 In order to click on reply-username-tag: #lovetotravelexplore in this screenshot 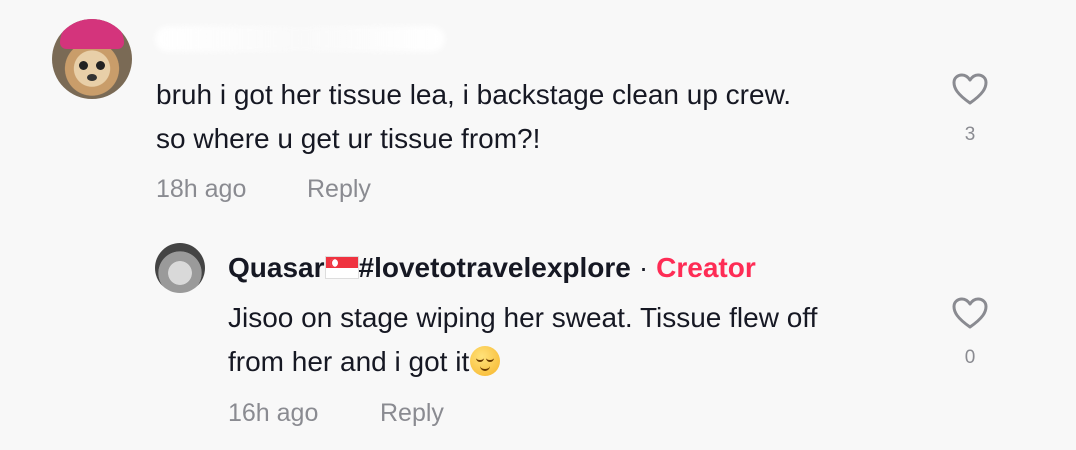, I will do `click(495, 267)`.